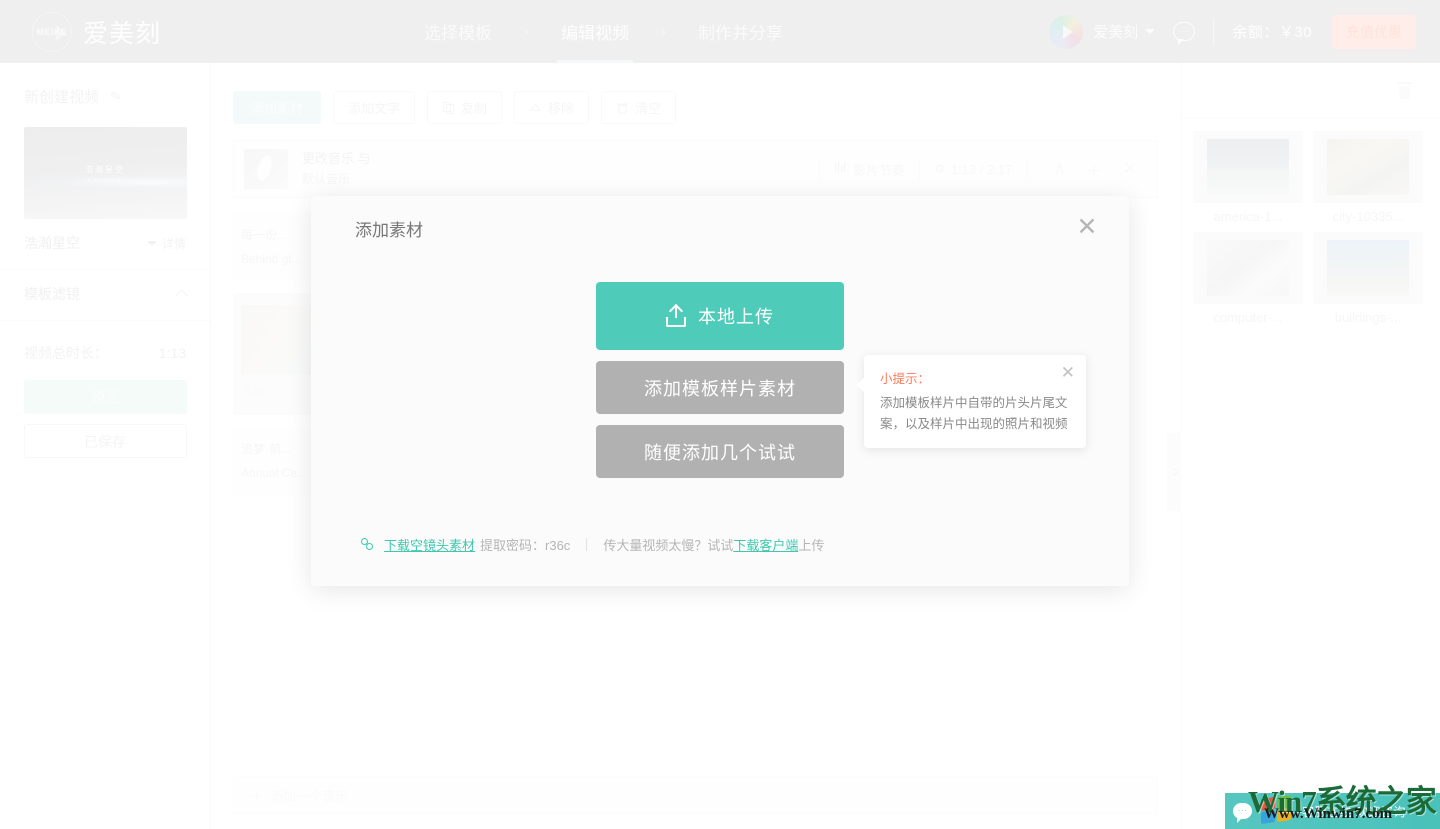 The height and width of the screenshot is (829, 1440). What do you see at coordinates (695, 795) in the screenshot?
I see `add-music-button: ＋ 添加一个音乐` at bounding box center [695, 795].